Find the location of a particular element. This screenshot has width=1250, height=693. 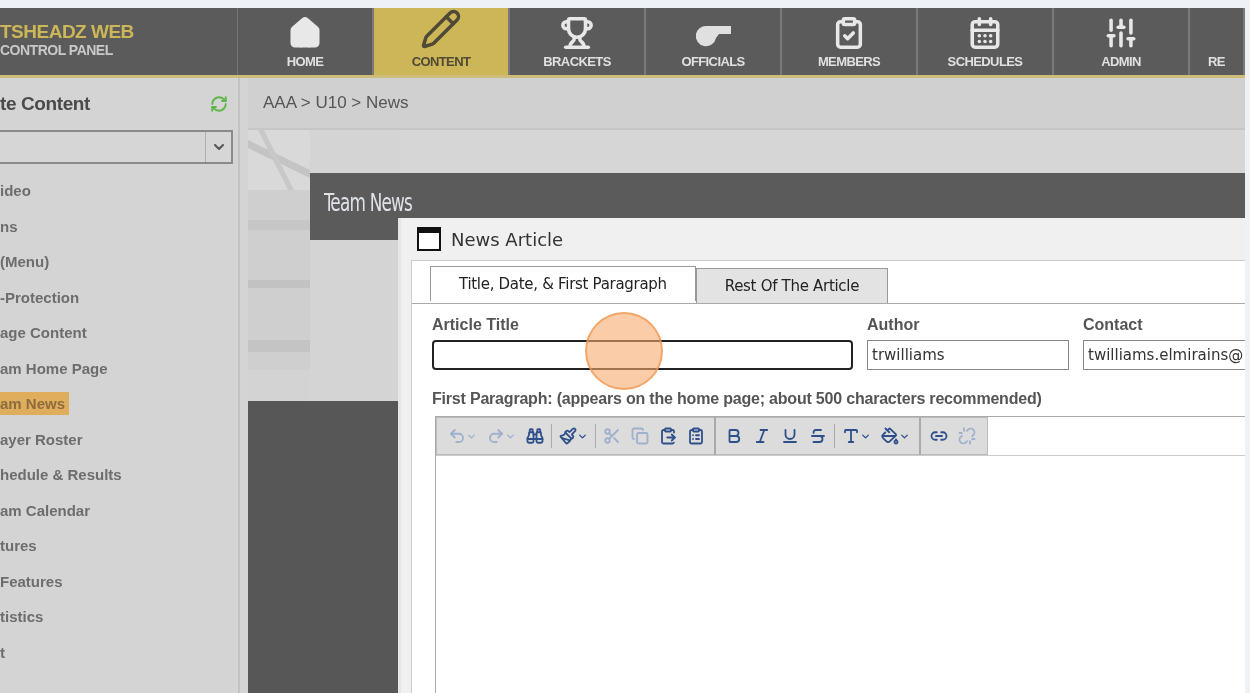

brand-subtitle: CONTROL PANEL is located at coordinates (57, 50).